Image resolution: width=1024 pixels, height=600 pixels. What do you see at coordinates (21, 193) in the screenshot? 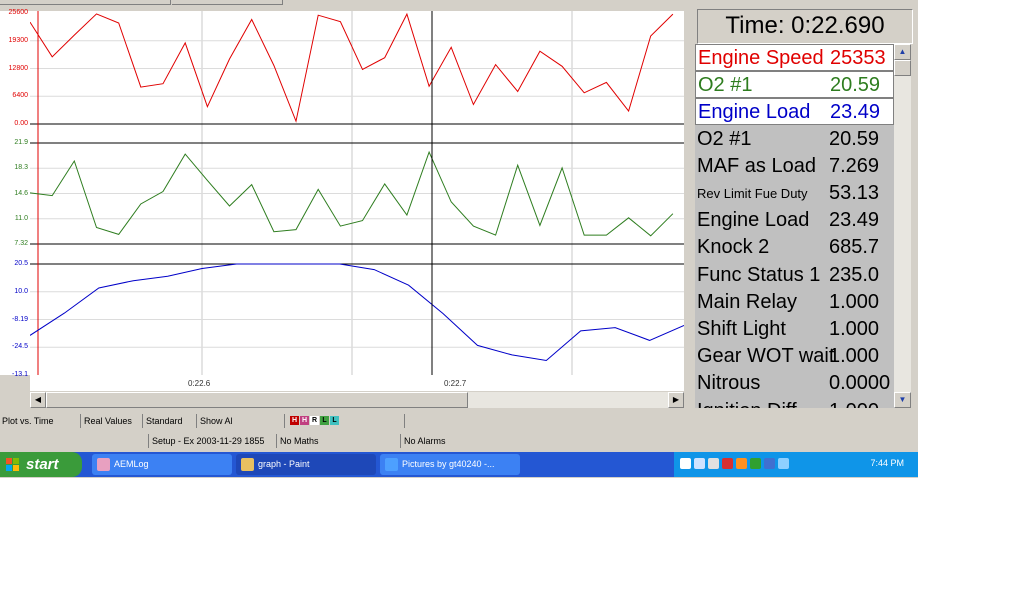
I see `y-tick-label: 14.6` at bounding box center [21, 193].